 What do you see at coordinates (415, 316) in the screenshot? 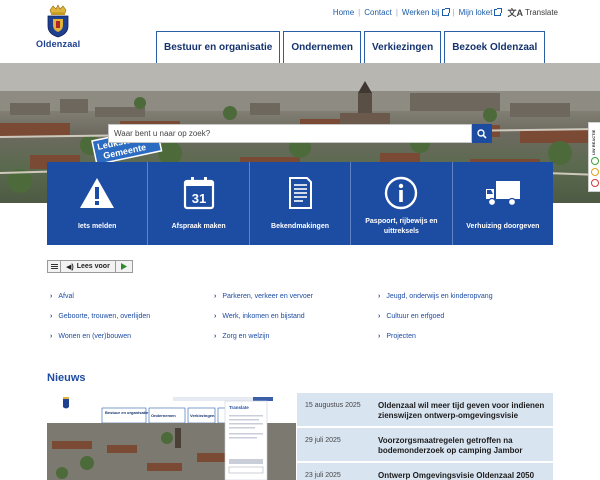
I see `link-label: Cultuur en erfgoed` at bounding box center [415, 316].